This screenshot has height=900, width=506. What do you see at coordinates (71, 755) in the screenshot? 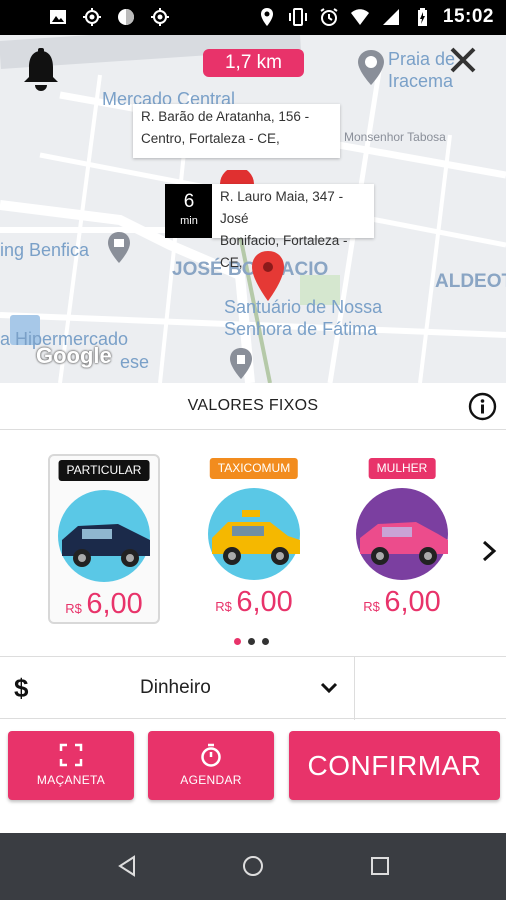
I see `expand-icon` at bounding box center [71, 755].